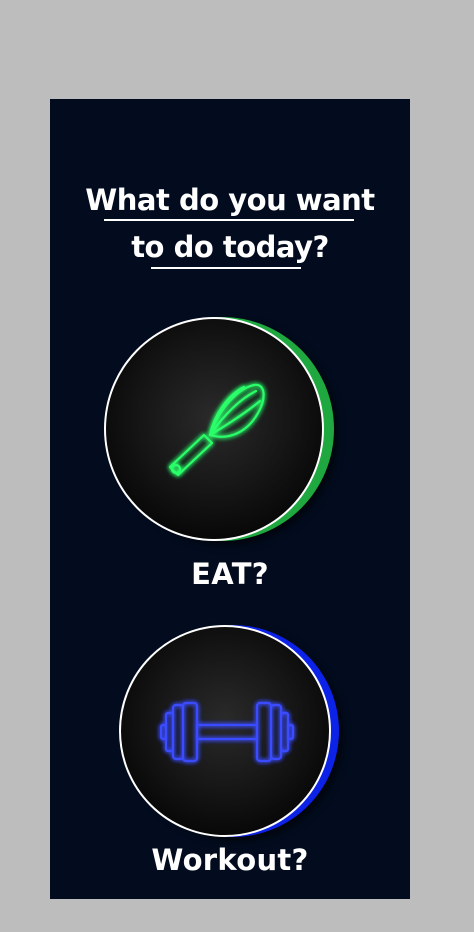  Describe the element at coordinates (230, 860) in the screenshot. I see `workout-label: Workout?` at that location.